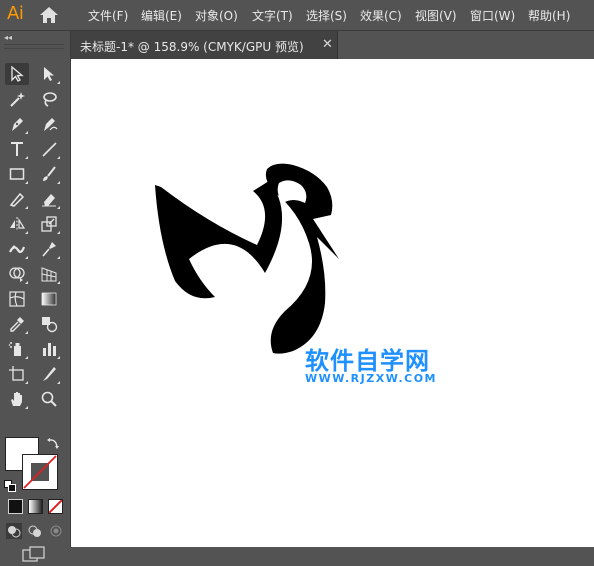 The height and width of the screenshot is (566, 594). Describe the element at coordinates (17, 174) in the screenshot. I see `rectangle-tool-icon` at that location.